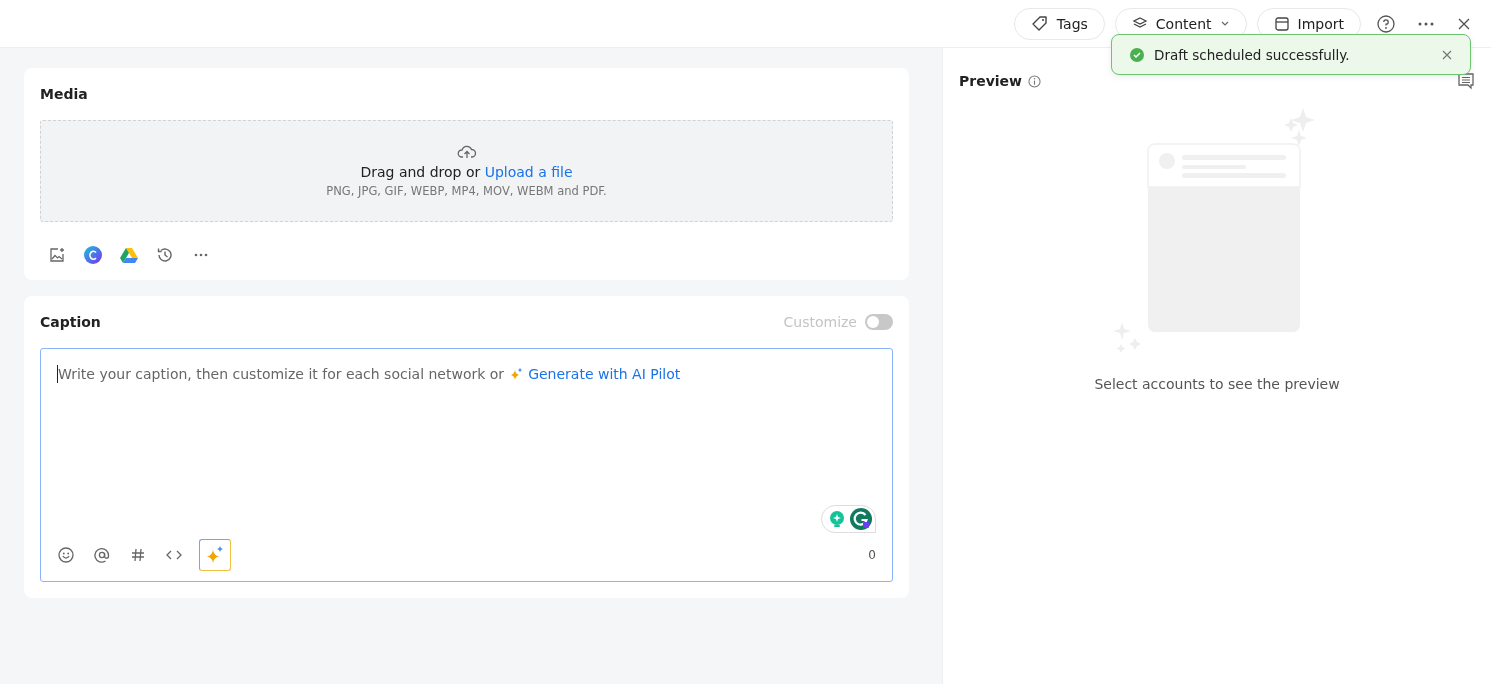 This screenshot has height=684, width=1491. I want to click on cloud-upload-icon, so click(466, 152).